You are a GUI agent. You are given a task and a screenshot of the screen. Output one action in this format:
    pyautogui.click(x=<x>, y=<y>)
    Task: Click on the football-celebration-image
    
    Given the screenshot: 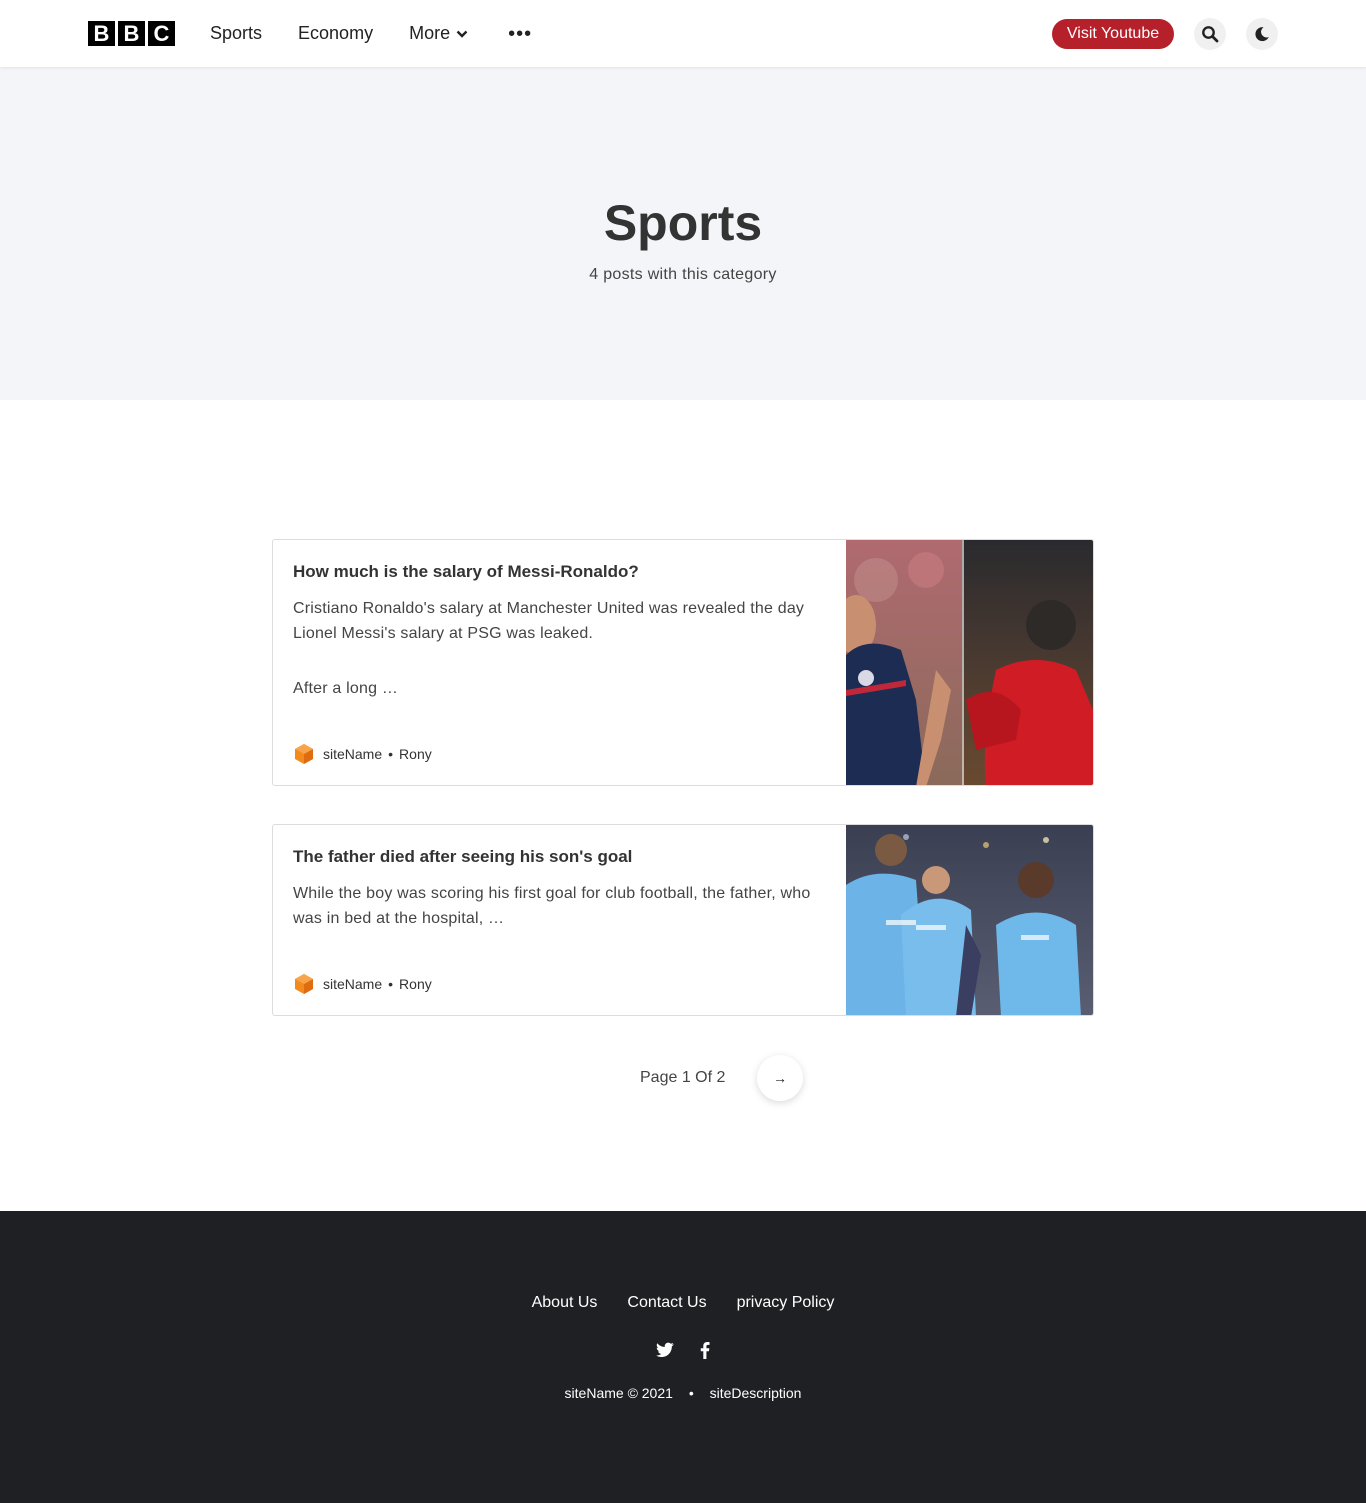 What is the action you would take?
    pyautogui.click(x=969, y=920)
    